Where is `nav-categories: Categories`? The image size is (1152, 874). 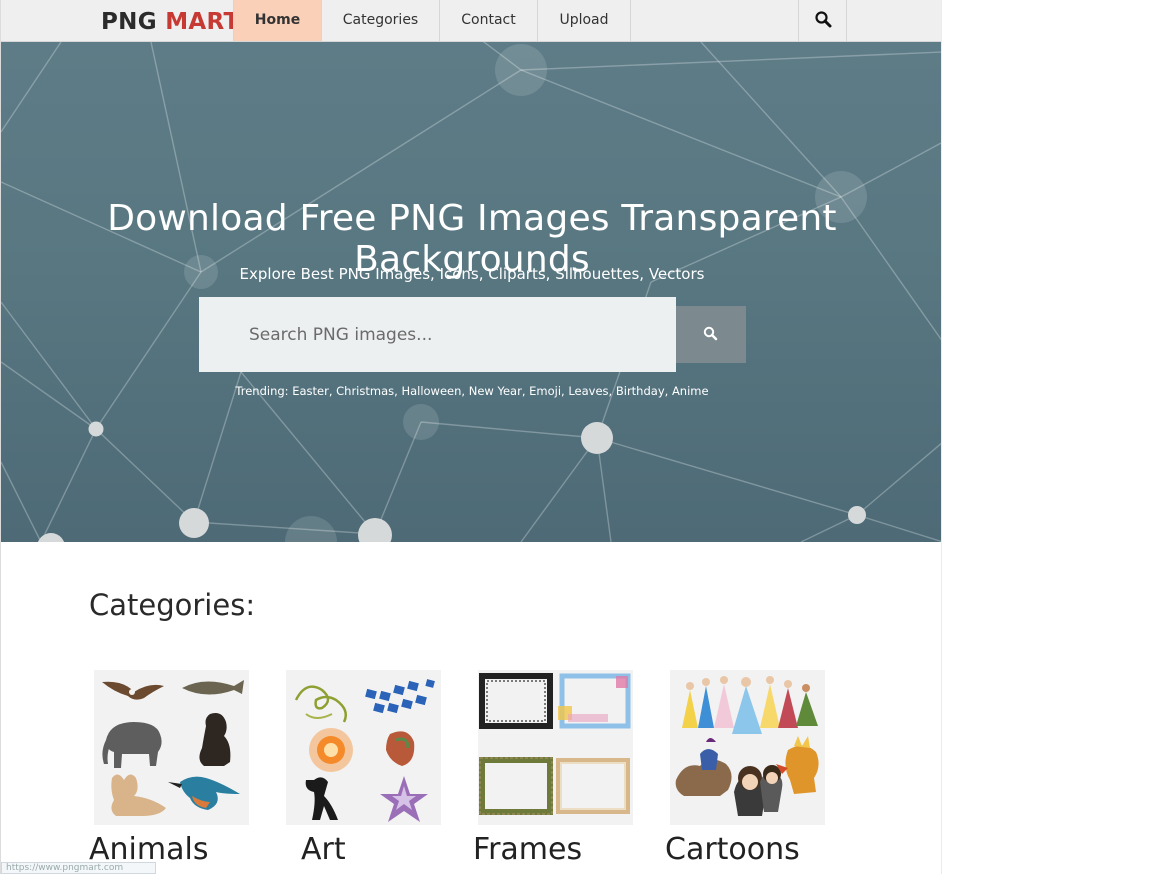
nav-categories: Categories is located at coordinates (380, 20).